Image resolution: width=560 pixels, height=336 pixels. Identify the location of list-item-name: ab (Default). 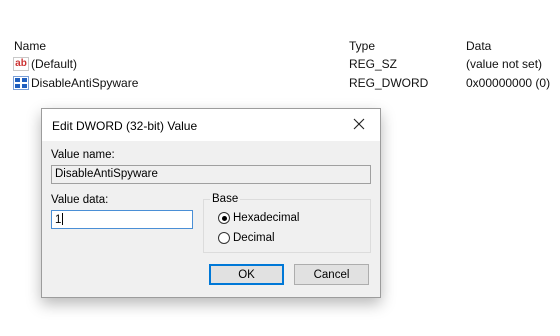
(45, 64).